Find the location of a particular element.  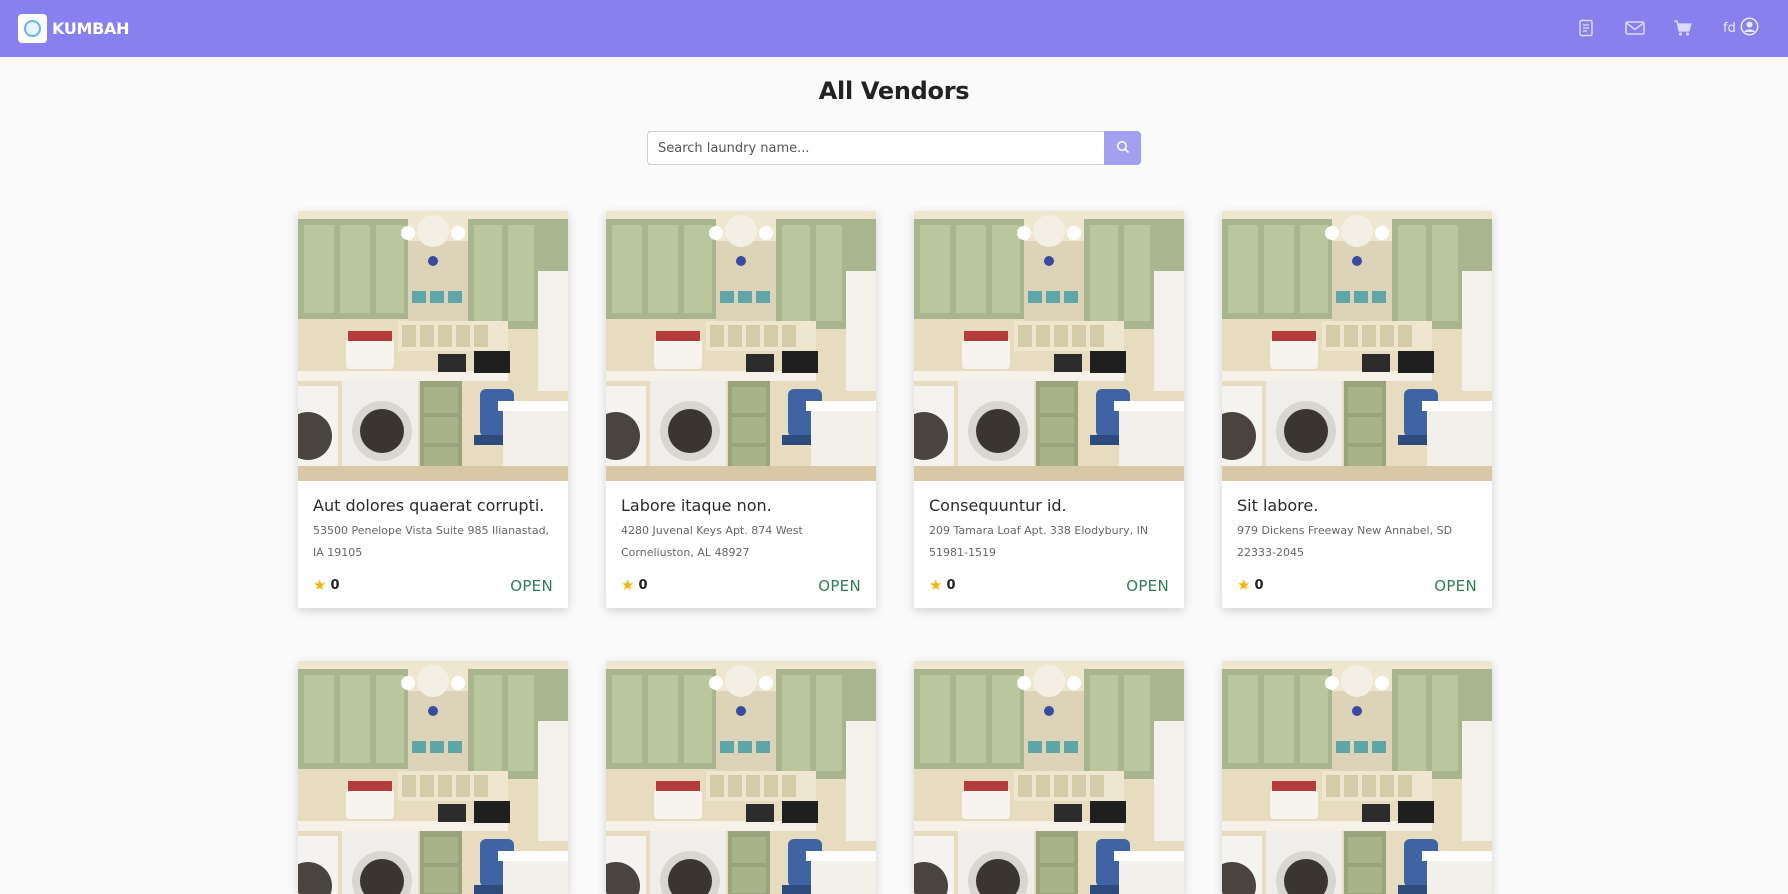

search-button is located at coordinates (1122, 148).